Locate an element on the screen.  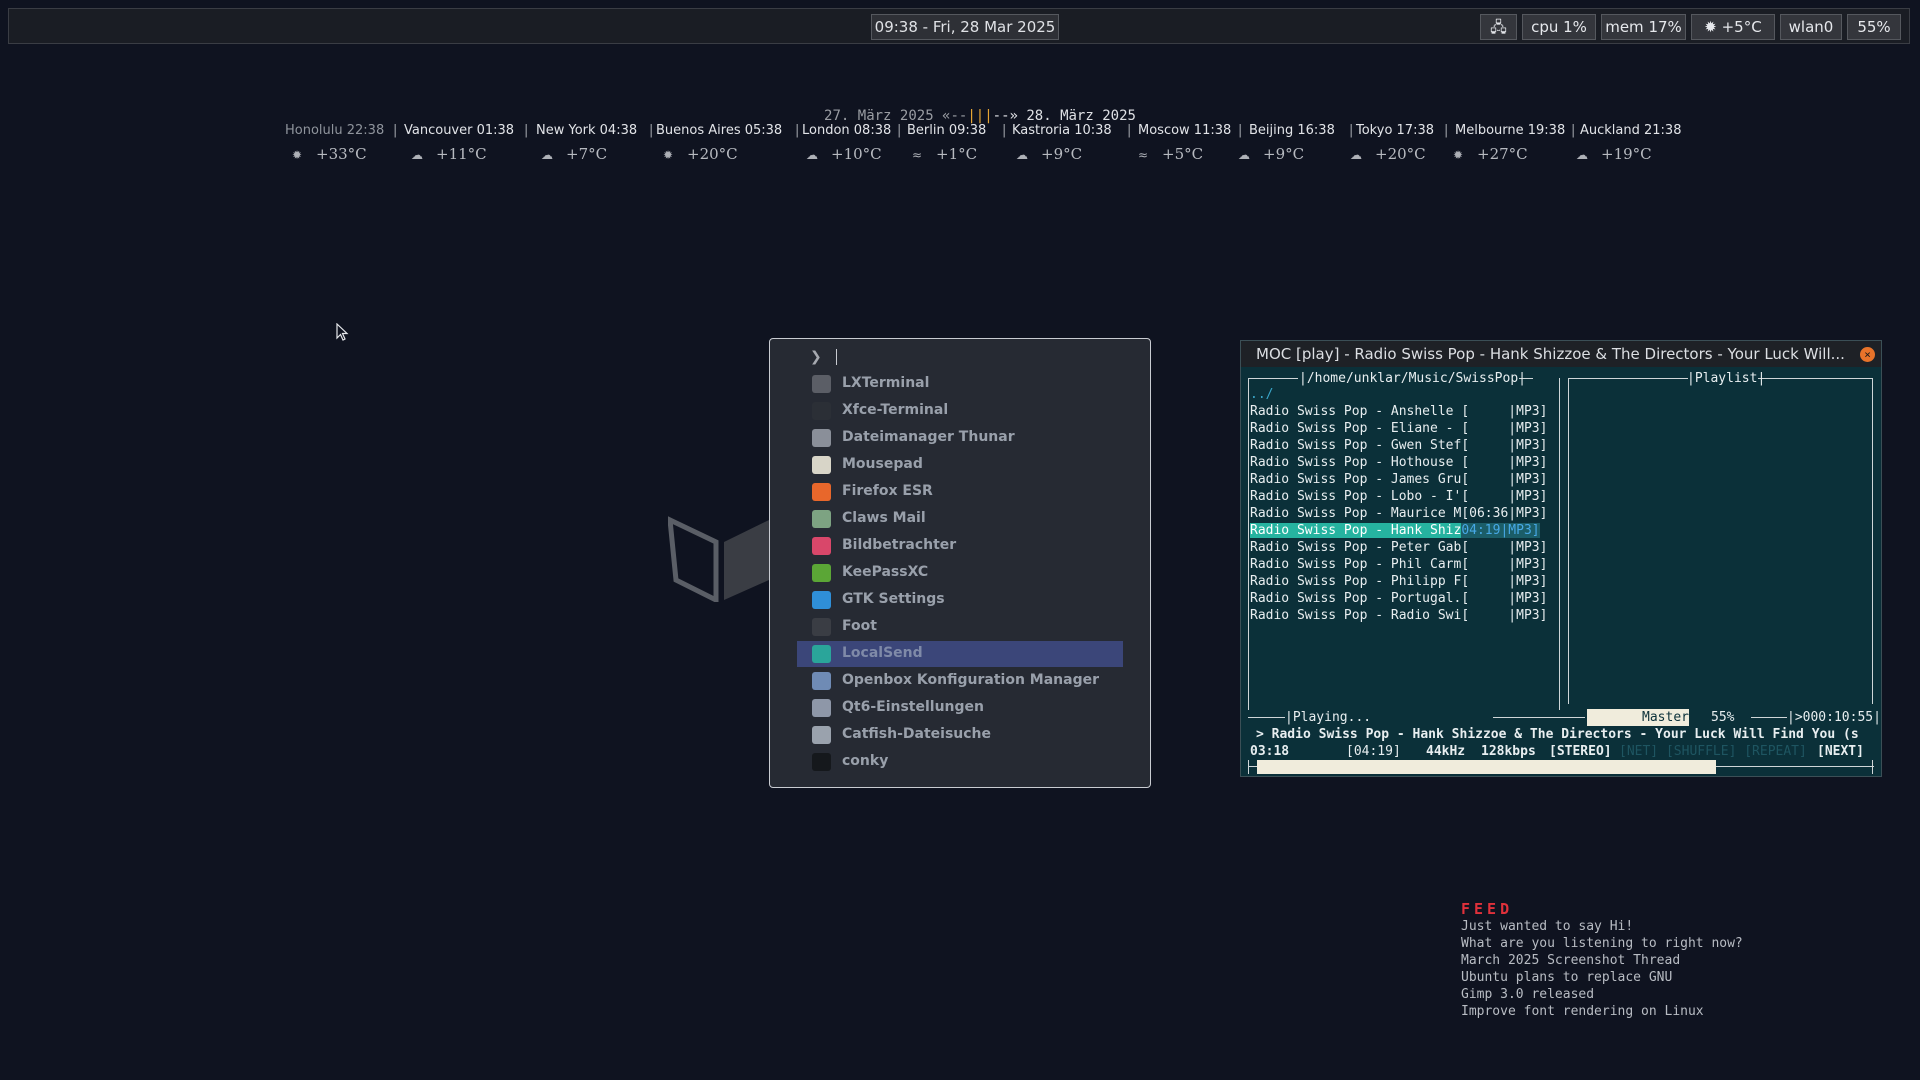
close-icon: × is located at coordinates (1867, 354).